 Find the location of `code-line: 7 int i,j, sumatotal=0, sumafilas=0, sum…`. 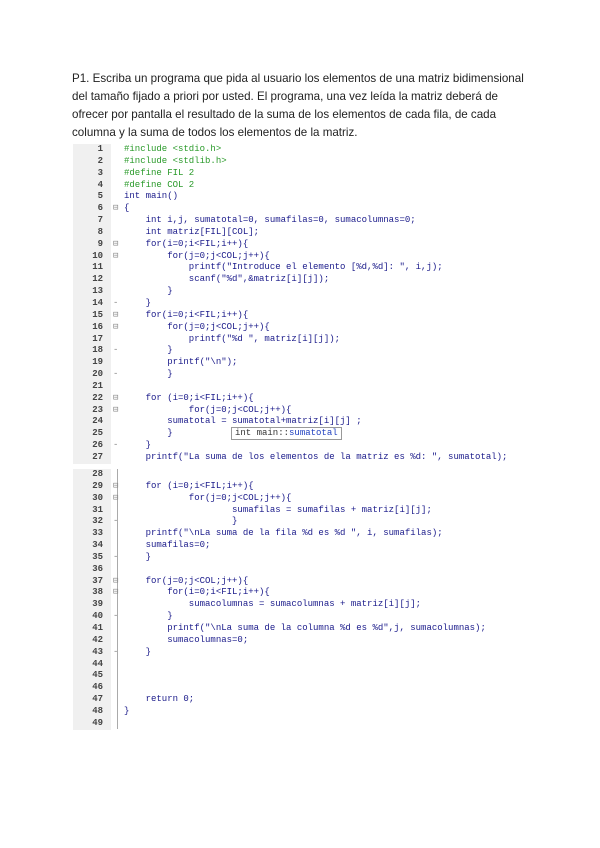

code-line: 7 int i,j, sumatotal=0, sumafilas=0, sum… is located at coordinates (300, 221).